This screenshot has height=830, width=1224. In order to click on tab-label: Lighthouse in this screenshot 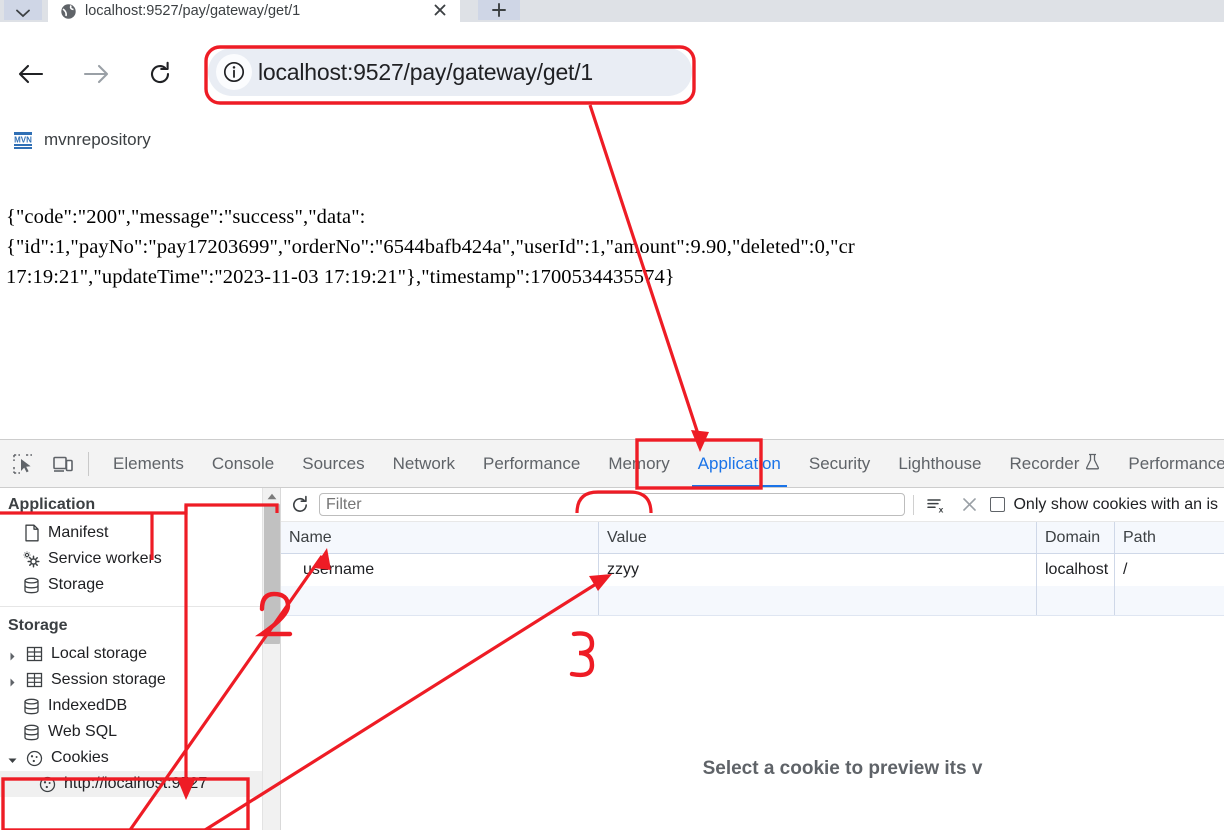, I will do `click(940, 463)`.